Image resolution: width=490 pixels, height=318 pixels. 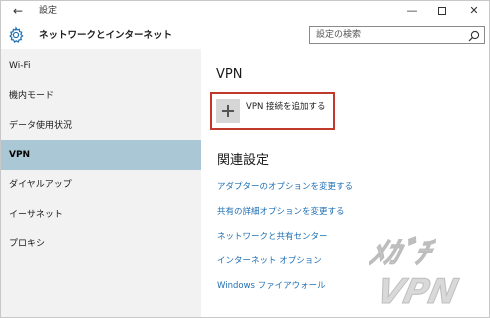 I want to click on sidebar-item-label: プロキシ, so click(x=27, y=244).